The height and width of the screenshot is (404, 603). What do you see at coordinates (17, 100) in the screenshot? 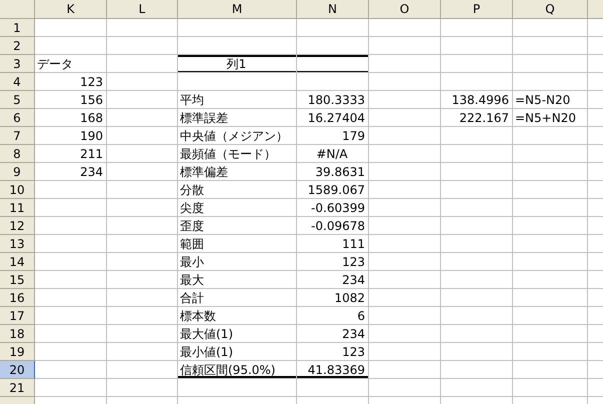
I see `row-header: 5` at bounding box center [17, 100].